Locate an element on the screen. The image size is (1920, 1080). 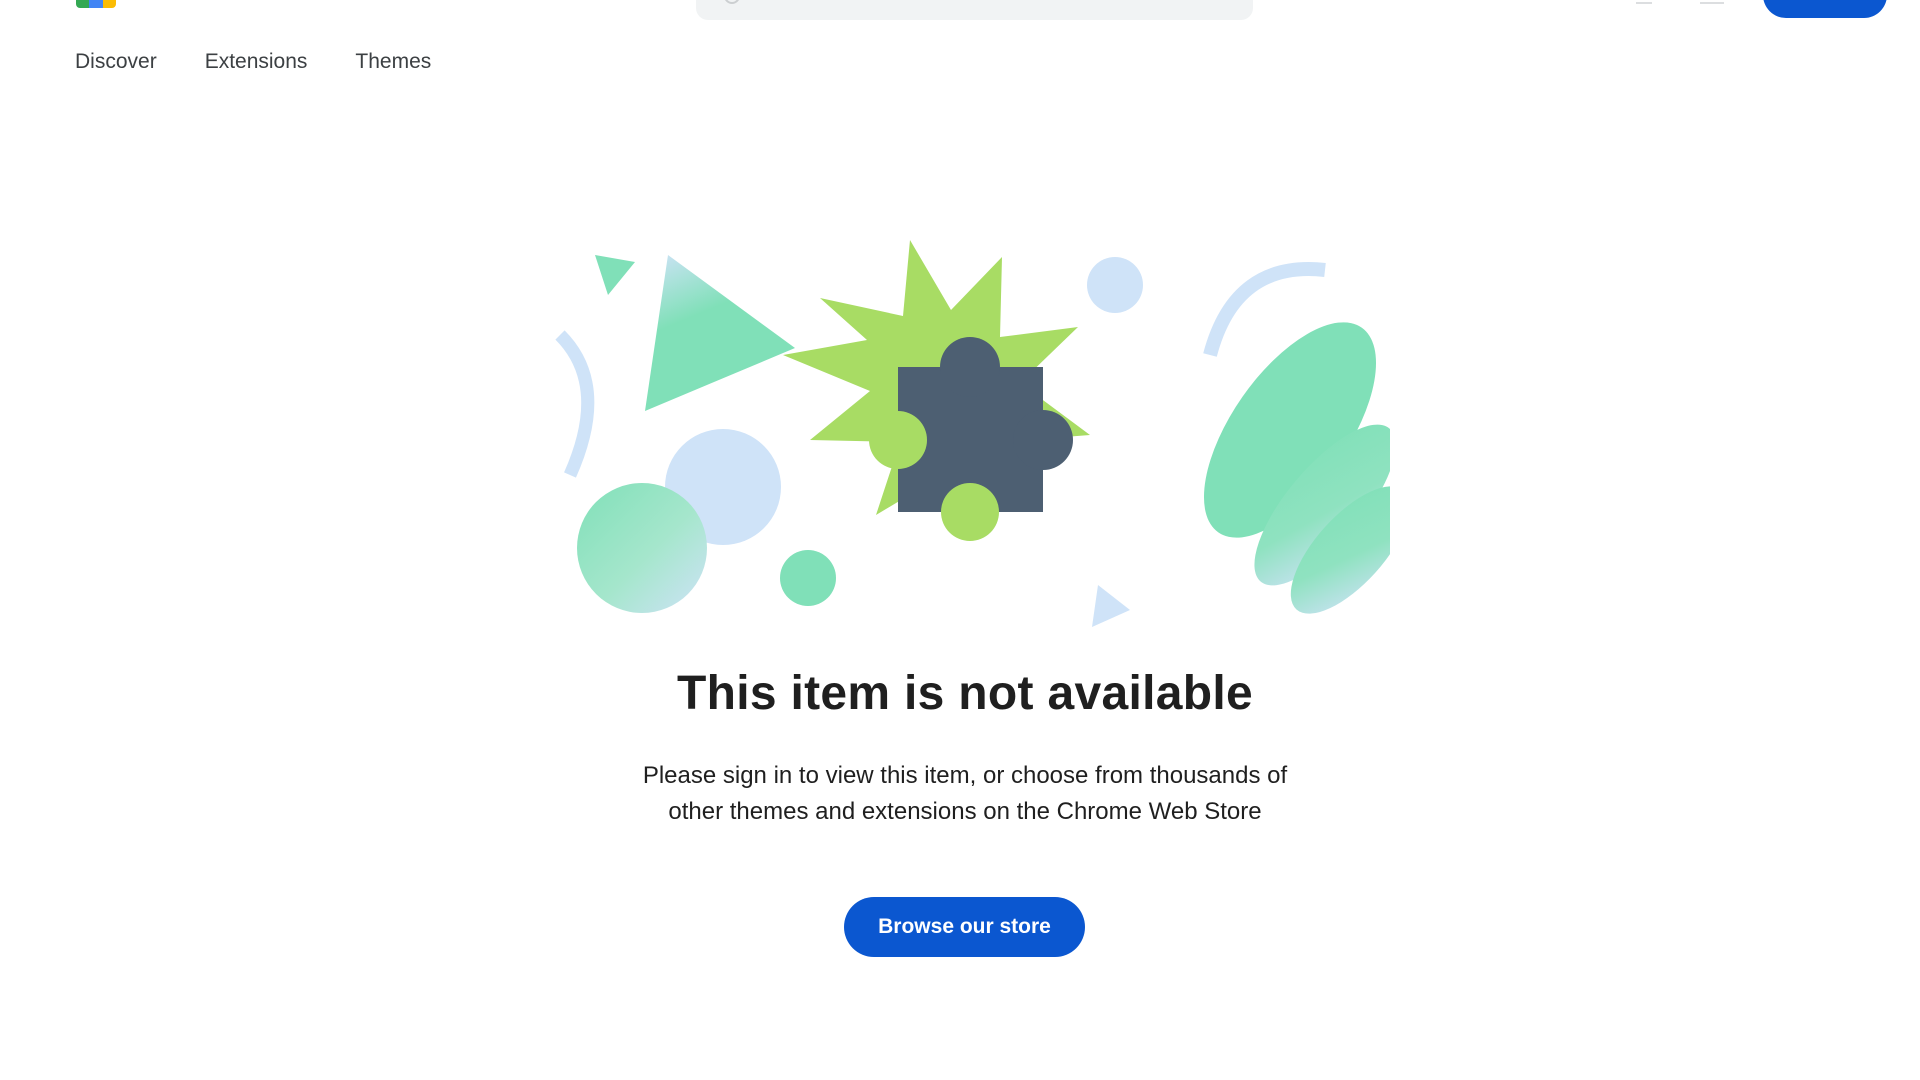
small-triangle-shape is located at coordinates (615, 275).